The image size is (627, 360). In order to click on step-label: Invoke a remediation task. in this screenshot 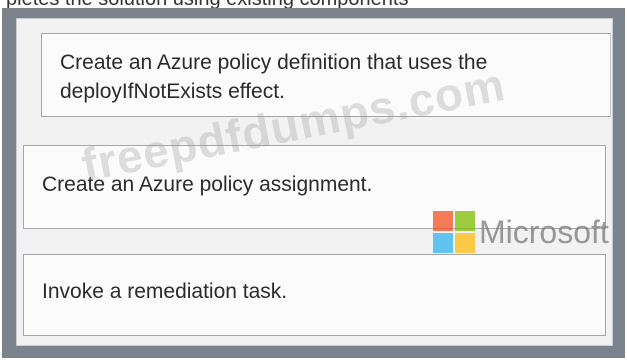, I will do `click(165, 291)`.